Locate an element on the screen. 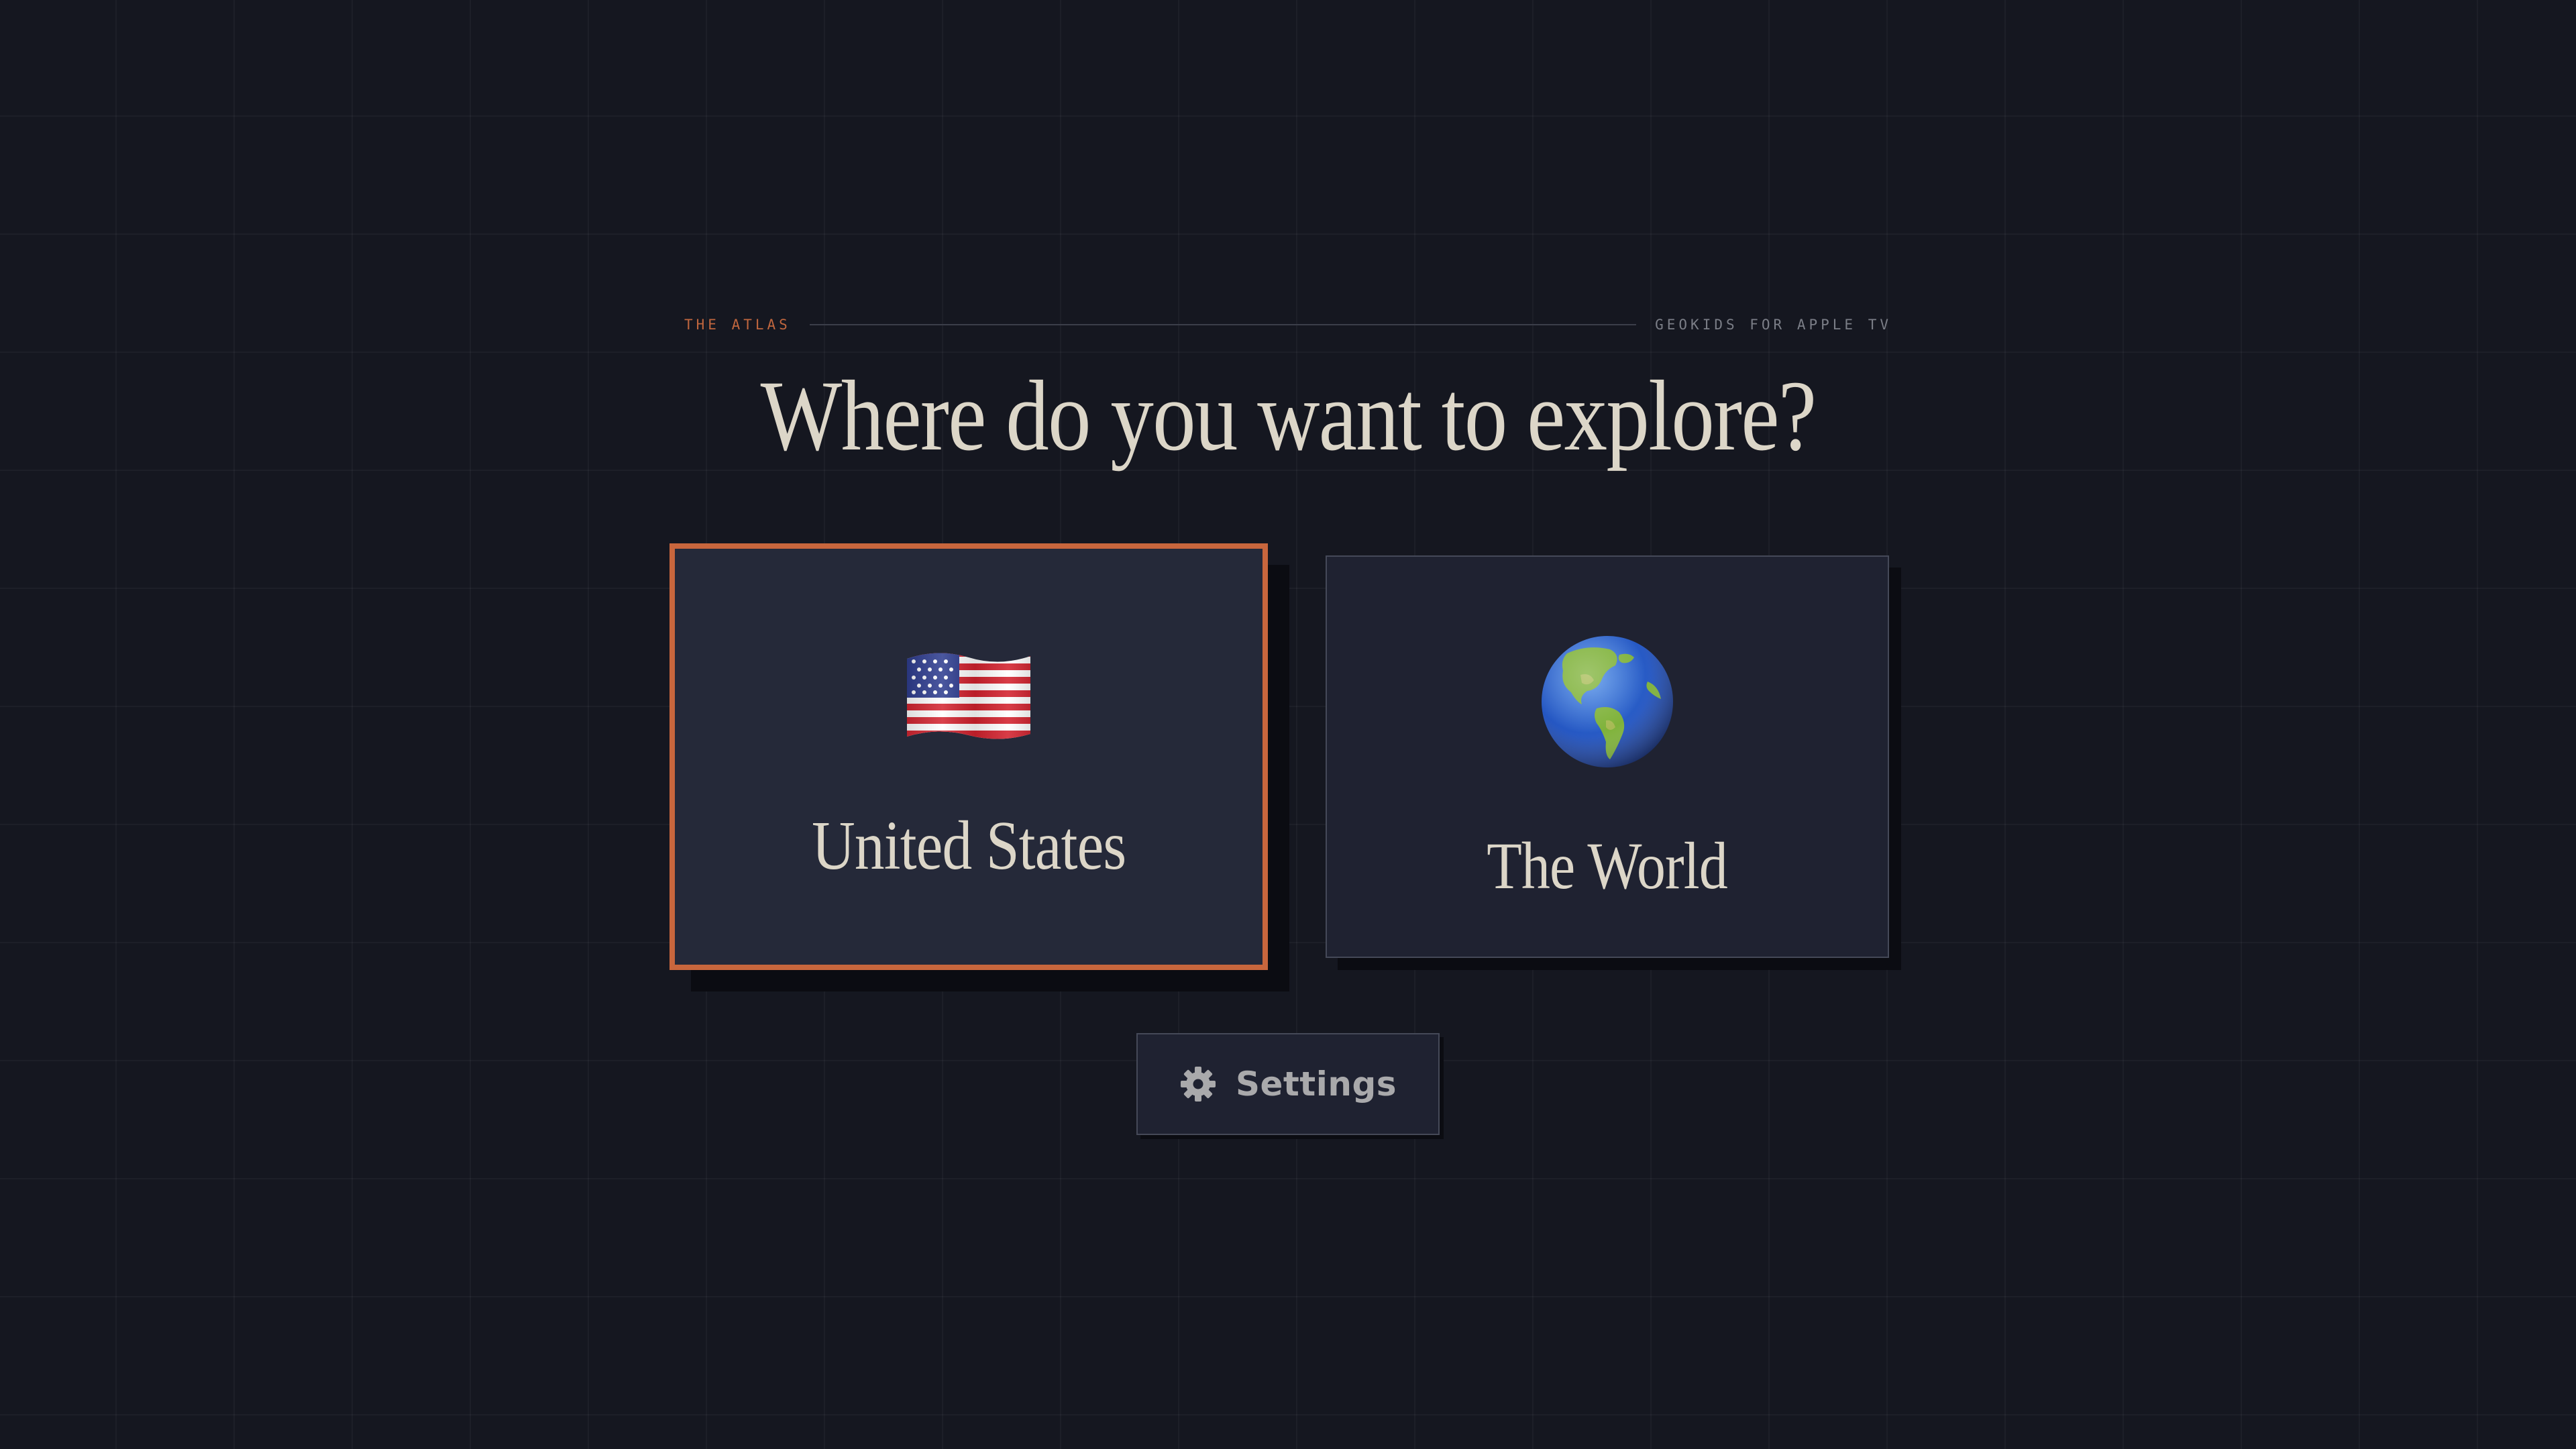 The image size is (2576, 1449). option-label-united-states: United States is located at coordinates (968, 845).